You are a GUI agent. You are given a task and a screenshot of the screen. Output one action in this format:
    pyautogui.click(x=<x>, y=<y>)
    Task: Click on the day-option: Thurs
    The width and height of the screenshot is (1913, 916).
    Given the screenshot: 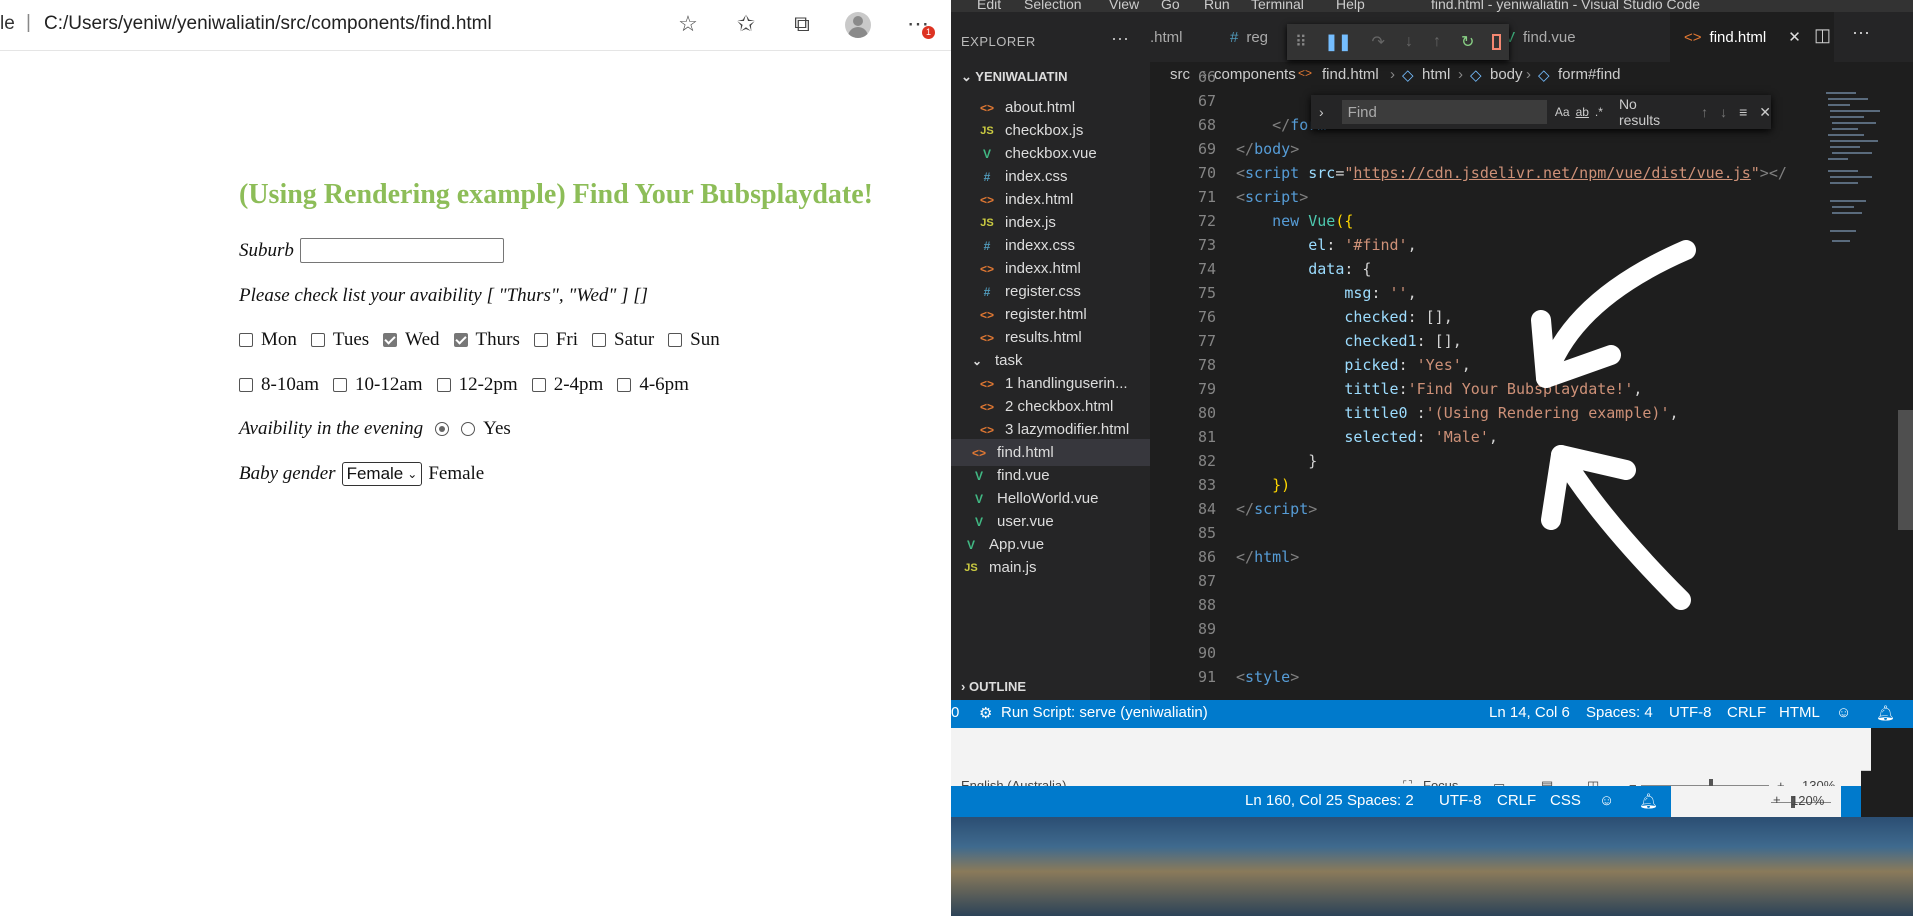 What is the action you would take?
    pyautogui.click(x=486, y=340)
    